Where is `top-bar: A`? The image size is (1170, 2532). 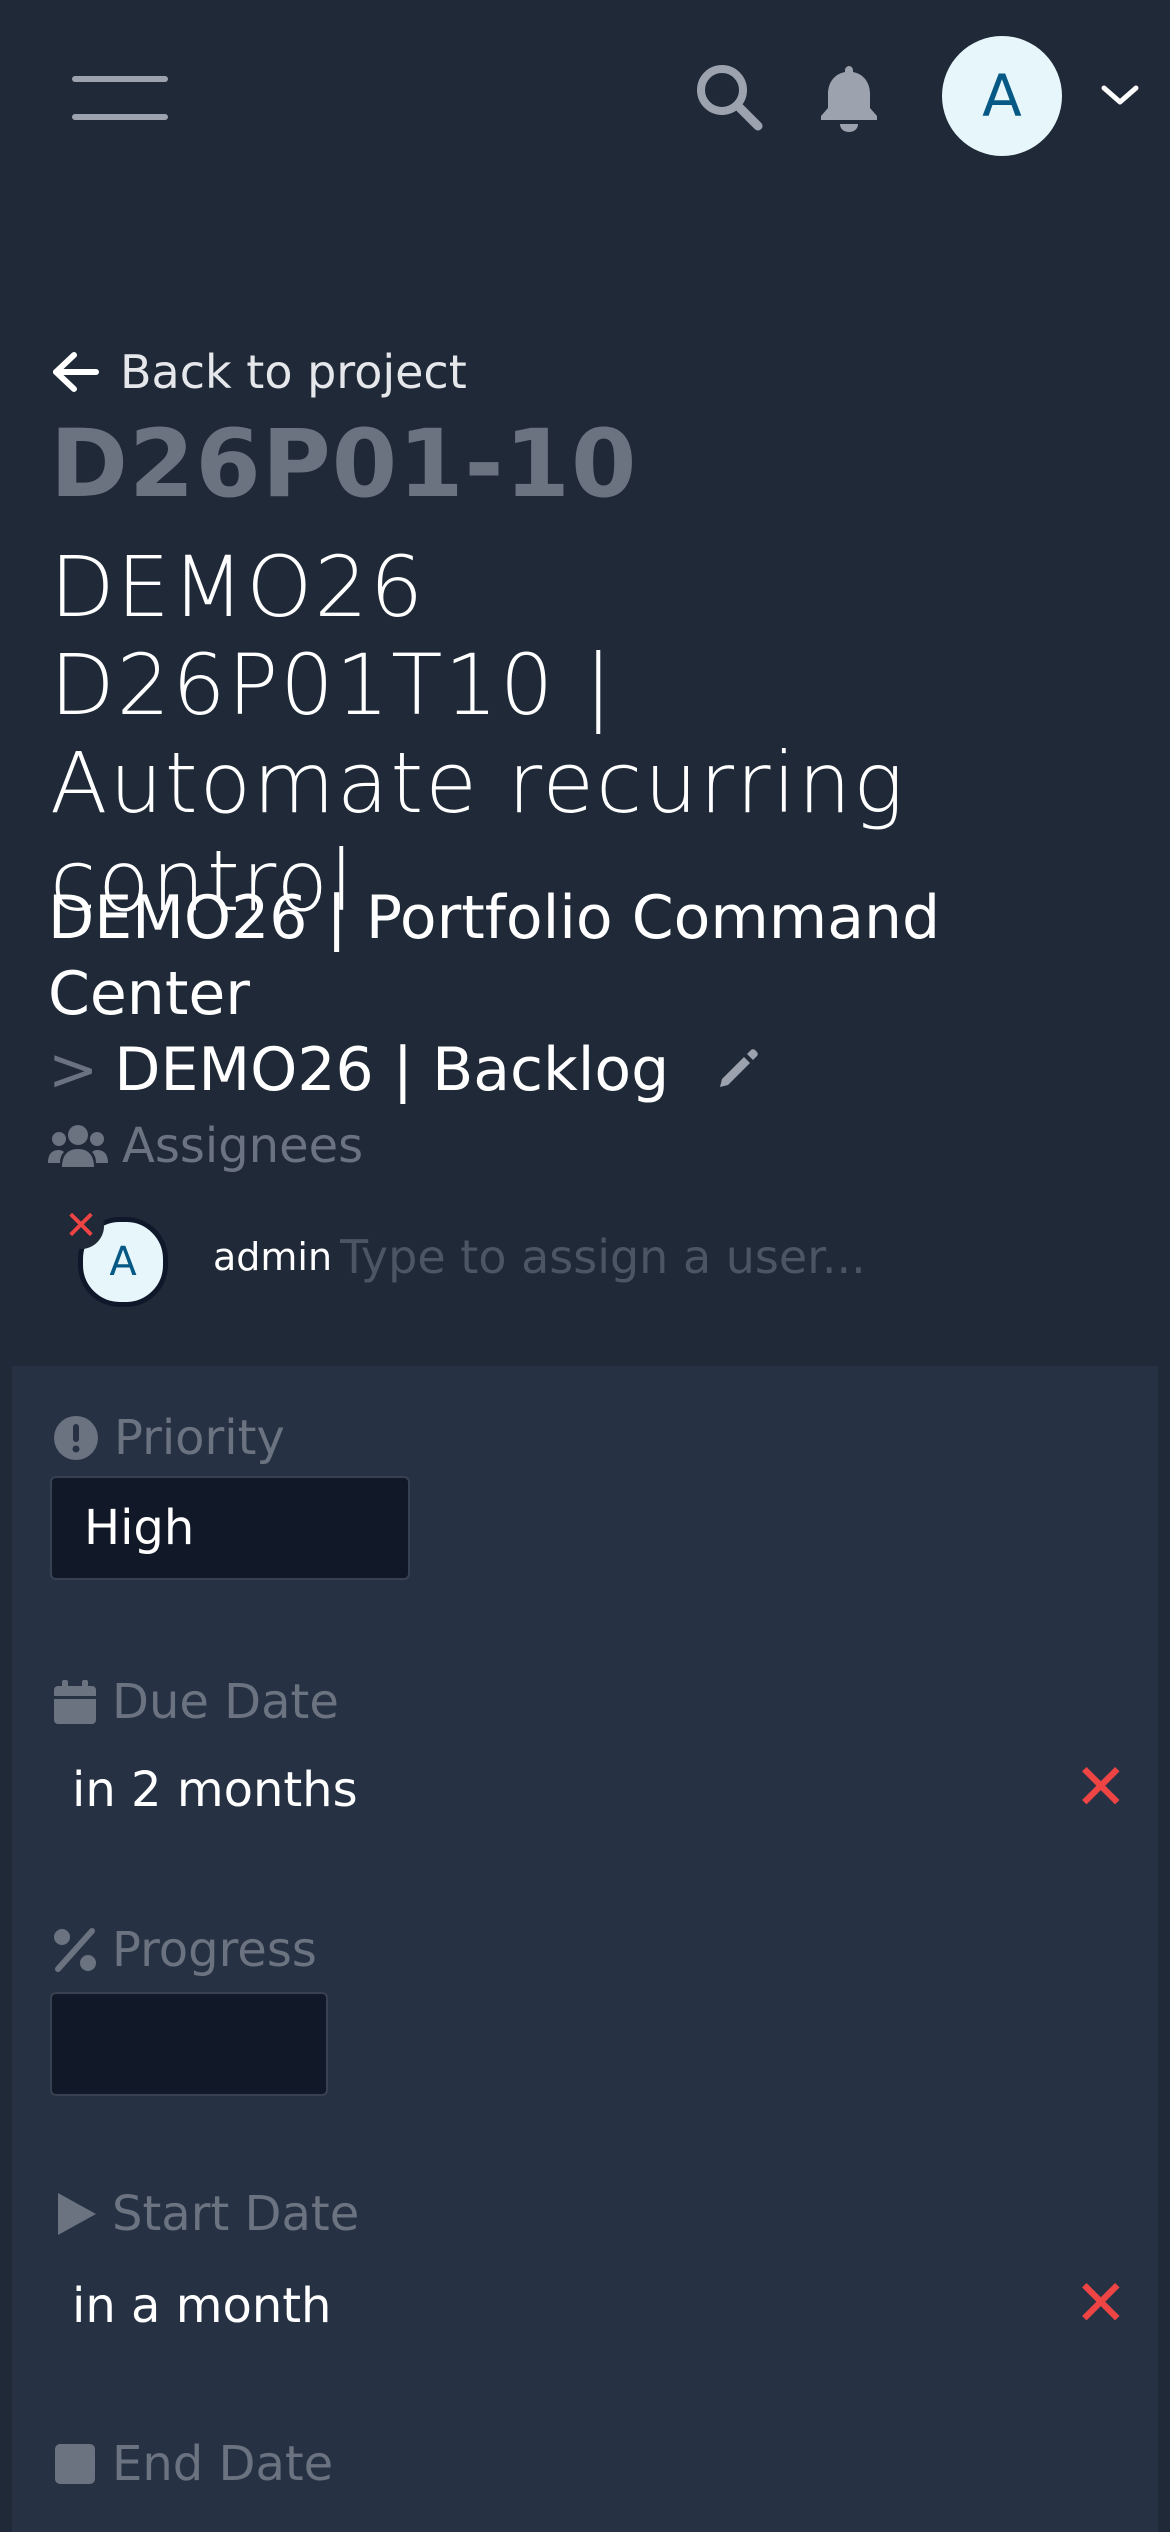
top-bar: A is located at coordinates (585, 97).